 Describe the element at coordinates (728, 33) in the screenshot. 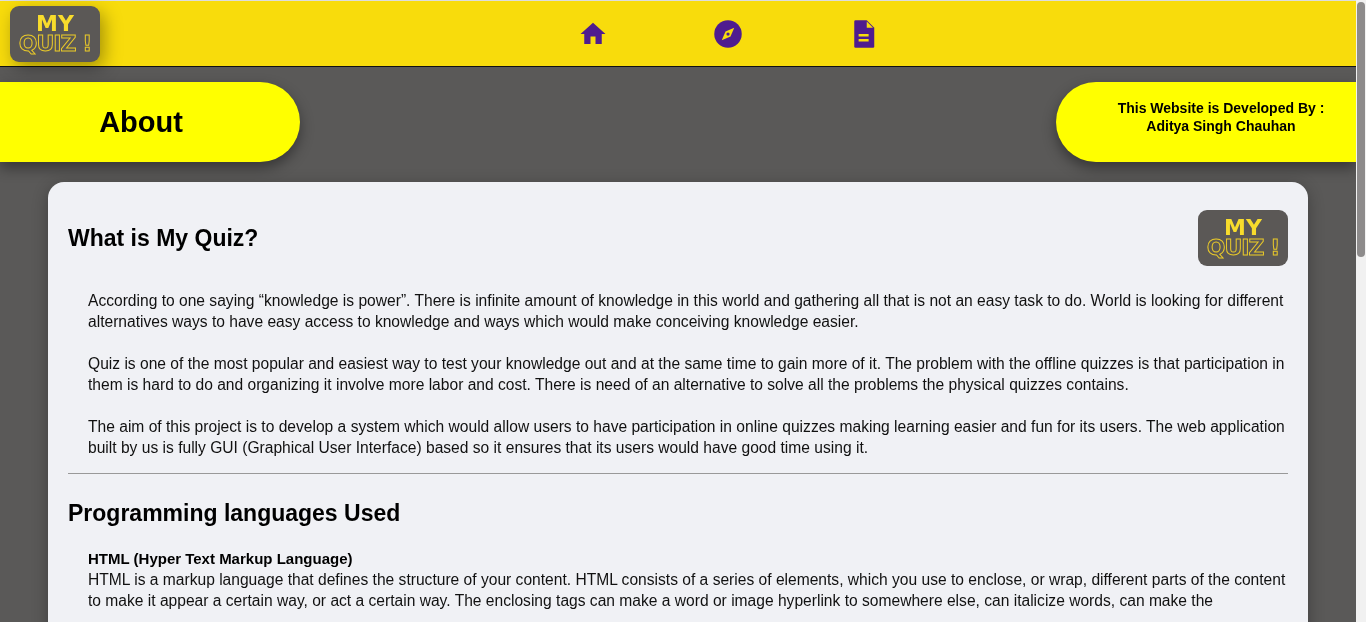

I see `compass-icon` at that location.